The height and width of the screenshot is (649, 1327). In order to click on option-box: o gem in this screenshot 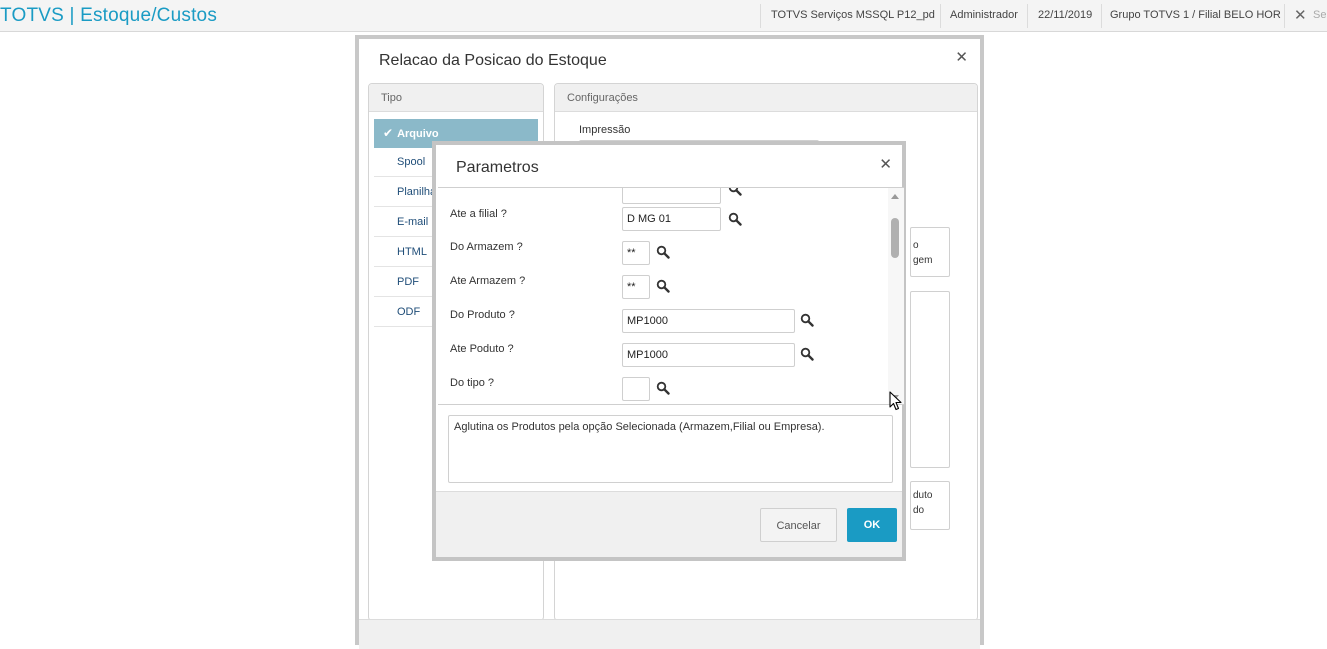, I will do `click(930, 252)`.